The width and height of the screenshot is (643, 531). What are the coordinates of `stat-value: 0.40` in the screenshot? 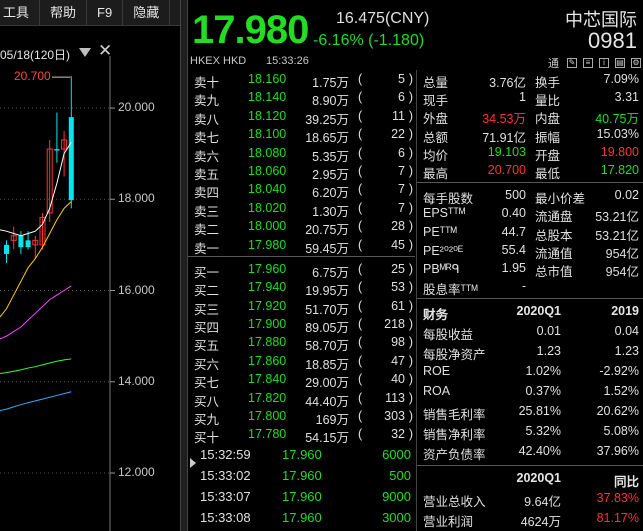 It's located at (513, 213).